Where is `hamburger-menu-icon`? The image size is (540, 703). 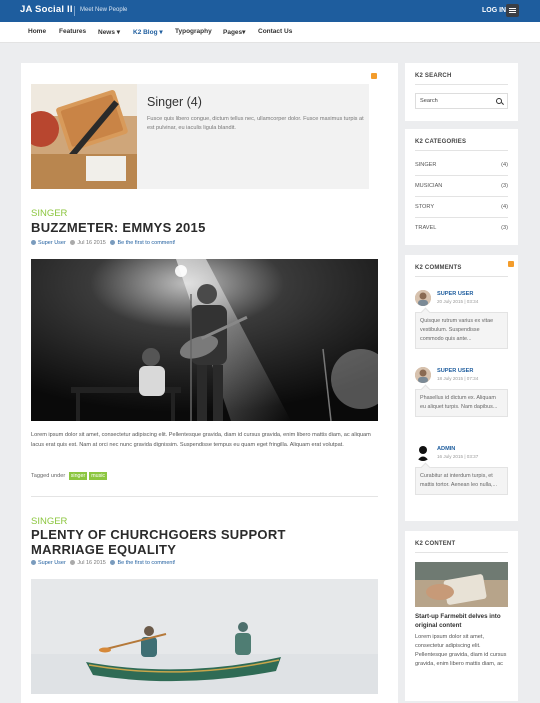
hamburger-menu-icon is located at coordinates (512, 10).